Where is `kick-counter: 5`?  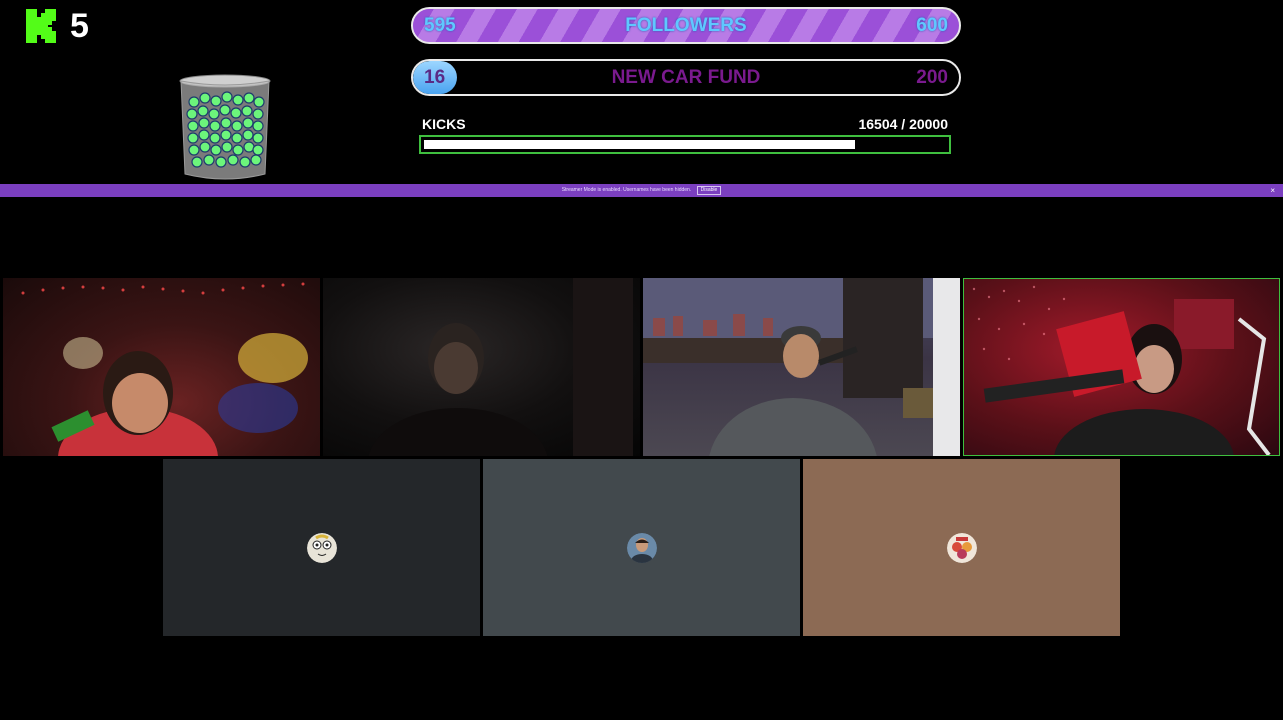
kick-counter: 5 is located at coordinates (79, 26).